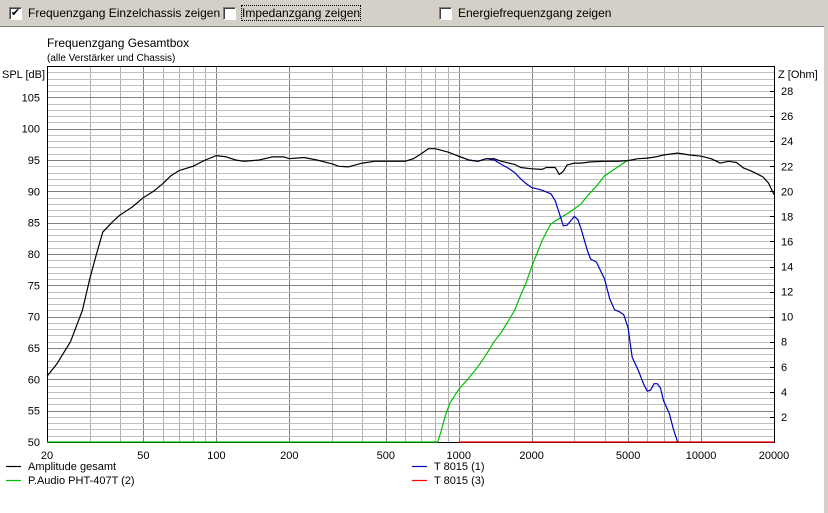  What do you see at coordinates (143, 456) in the screenshot?
I see `x-tick-label: 50` at bounding box center [143, 456].